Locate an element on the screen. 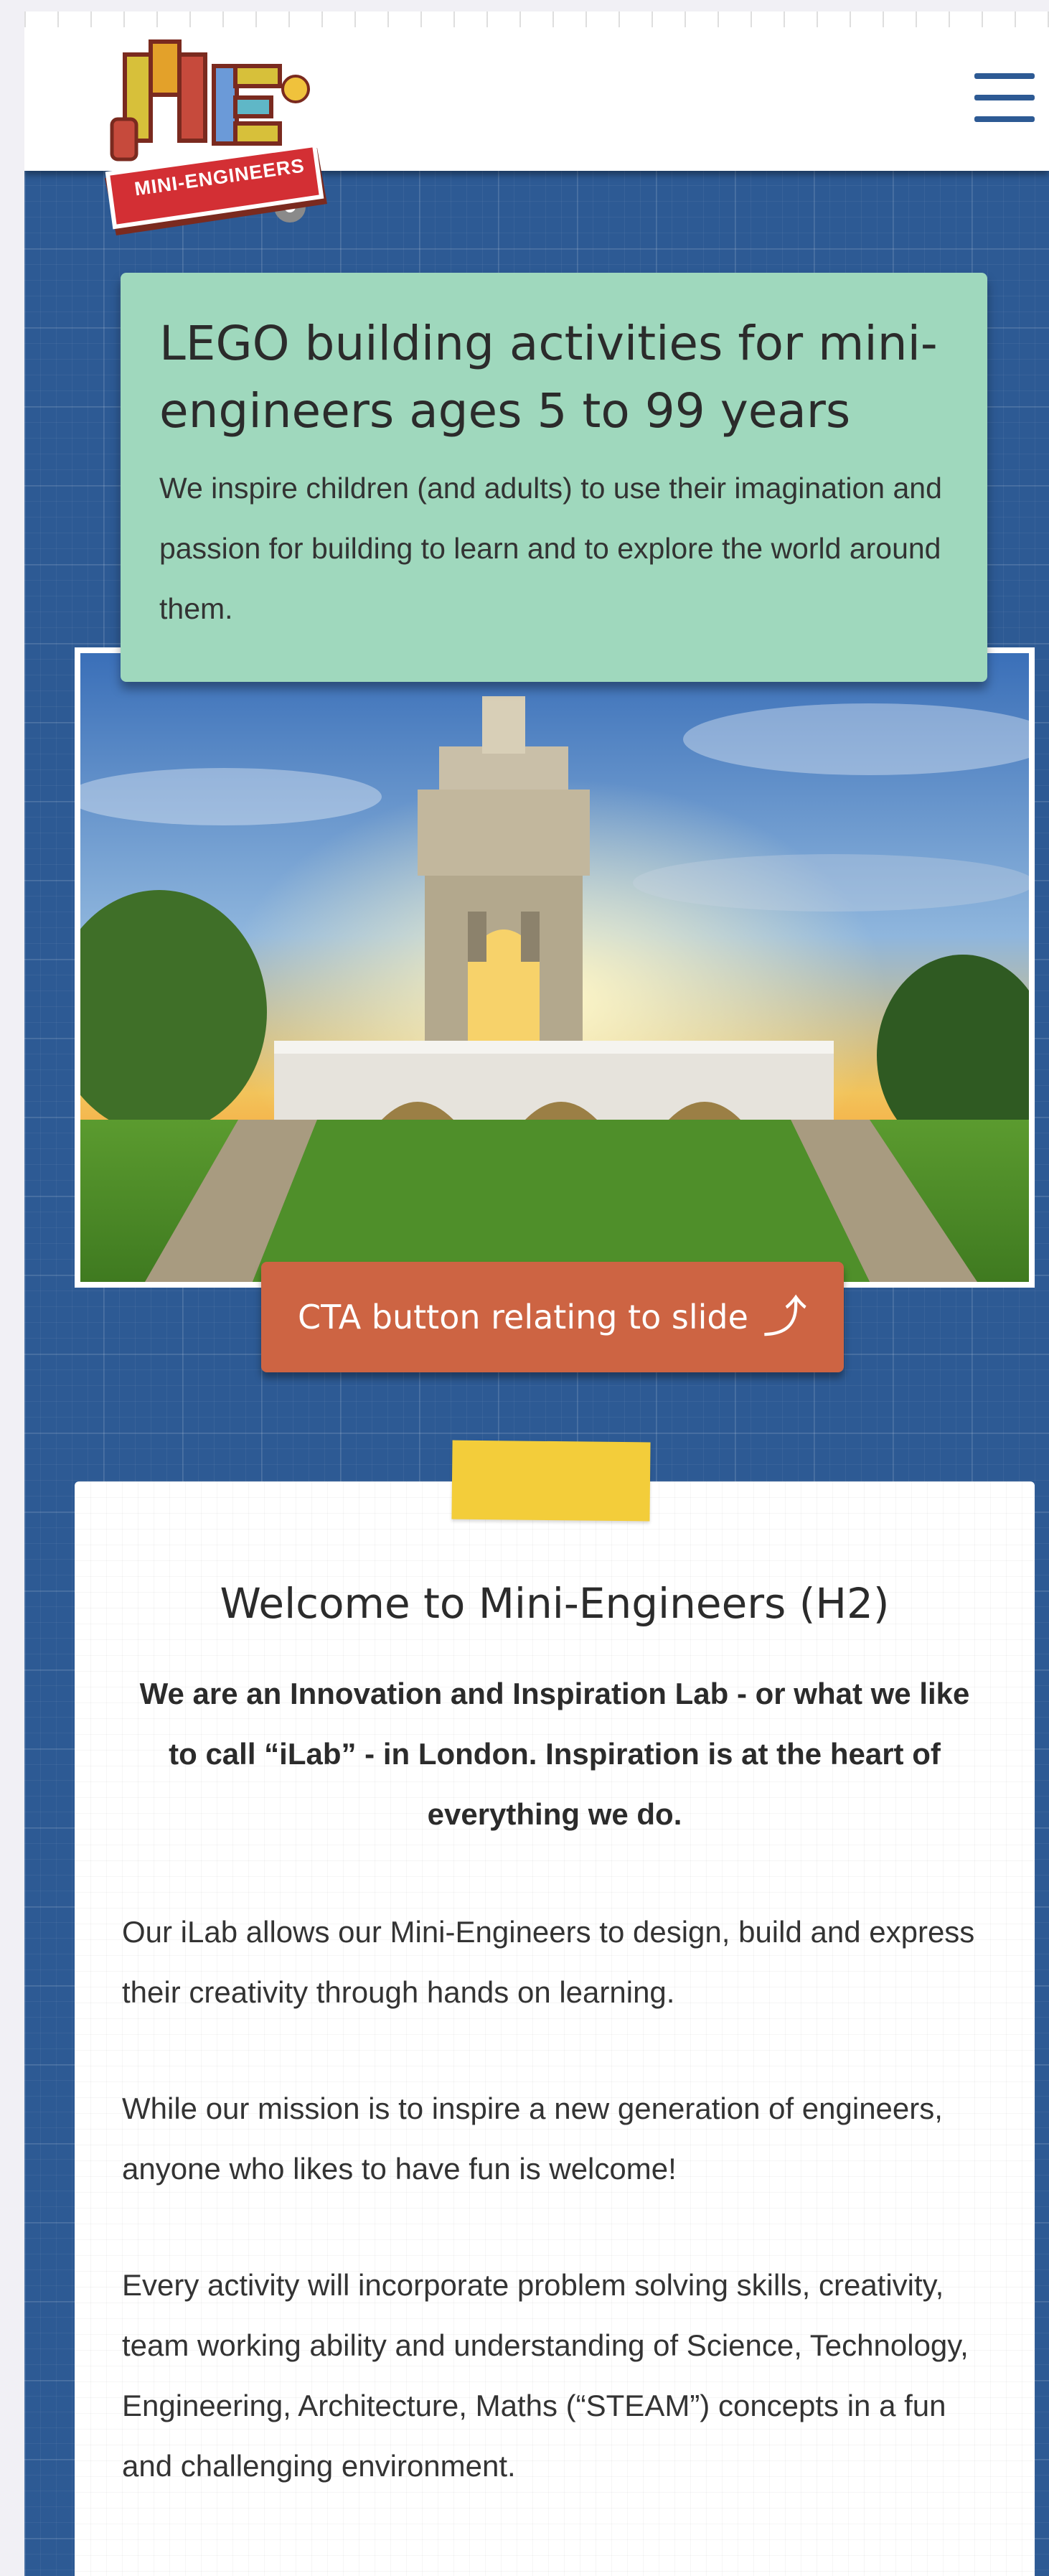 This screenshot has height=2576, width=1049. welcome-title: Welcome to Mini-Engineers (H2) is located at coordinates (555, 1604).